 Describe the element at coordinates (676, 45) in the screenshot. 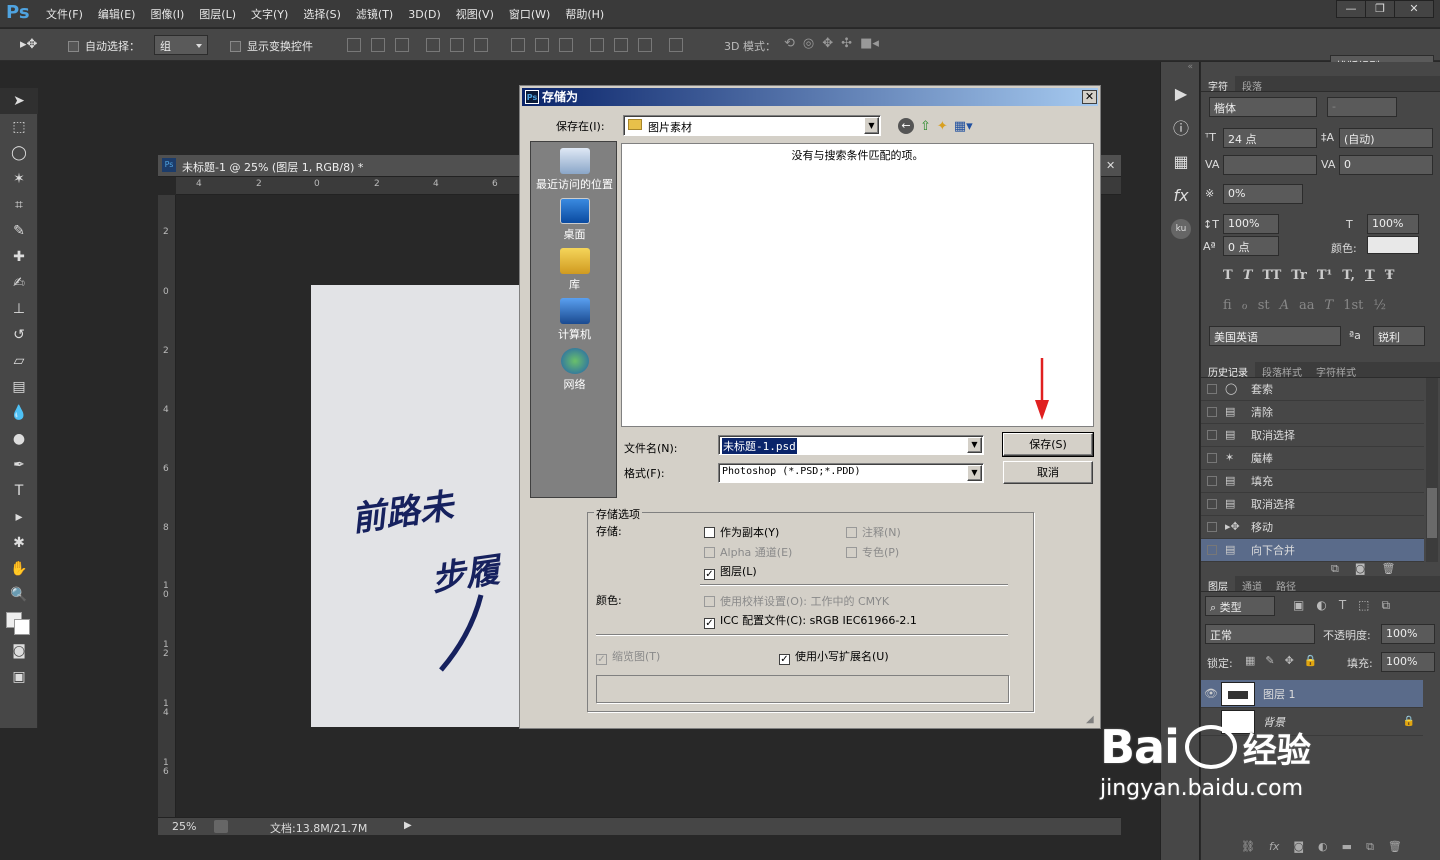

I see `auto-align-icon` at that location.